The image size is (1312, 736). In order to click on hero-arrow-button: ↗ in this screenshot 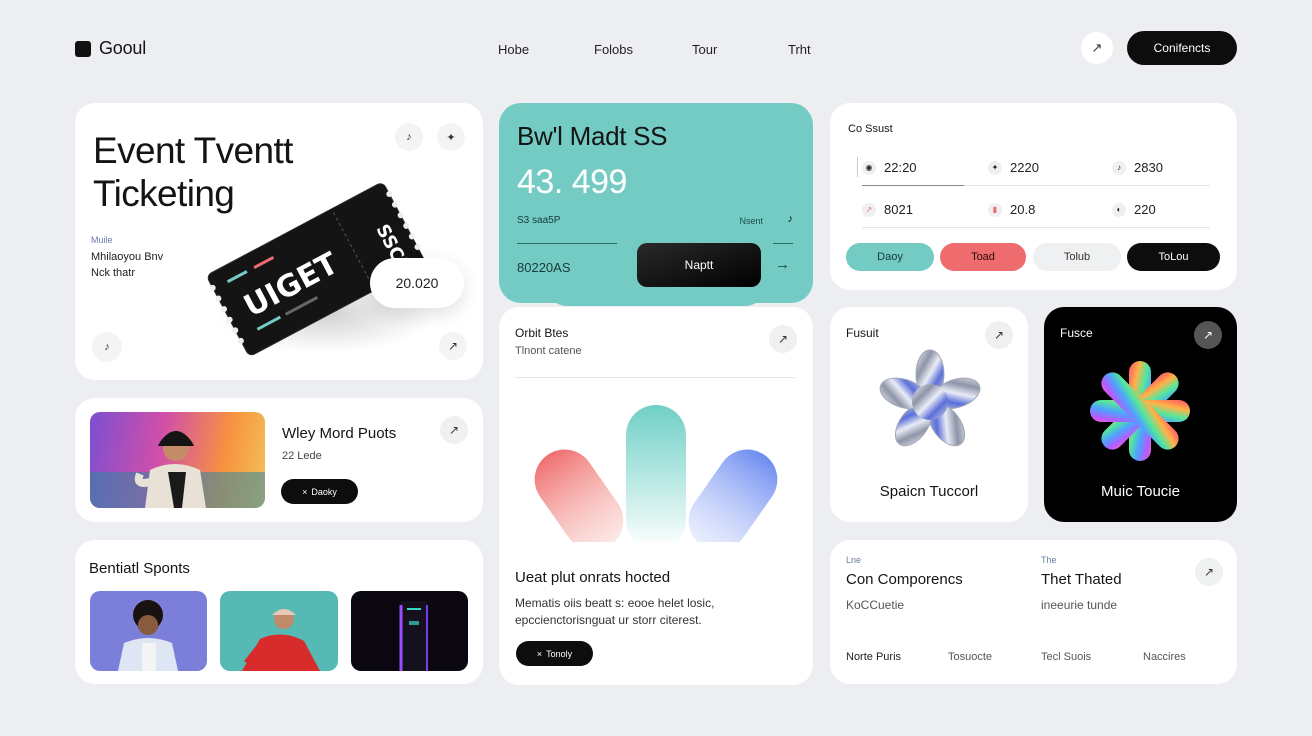, I will do `click(453, 346)`.